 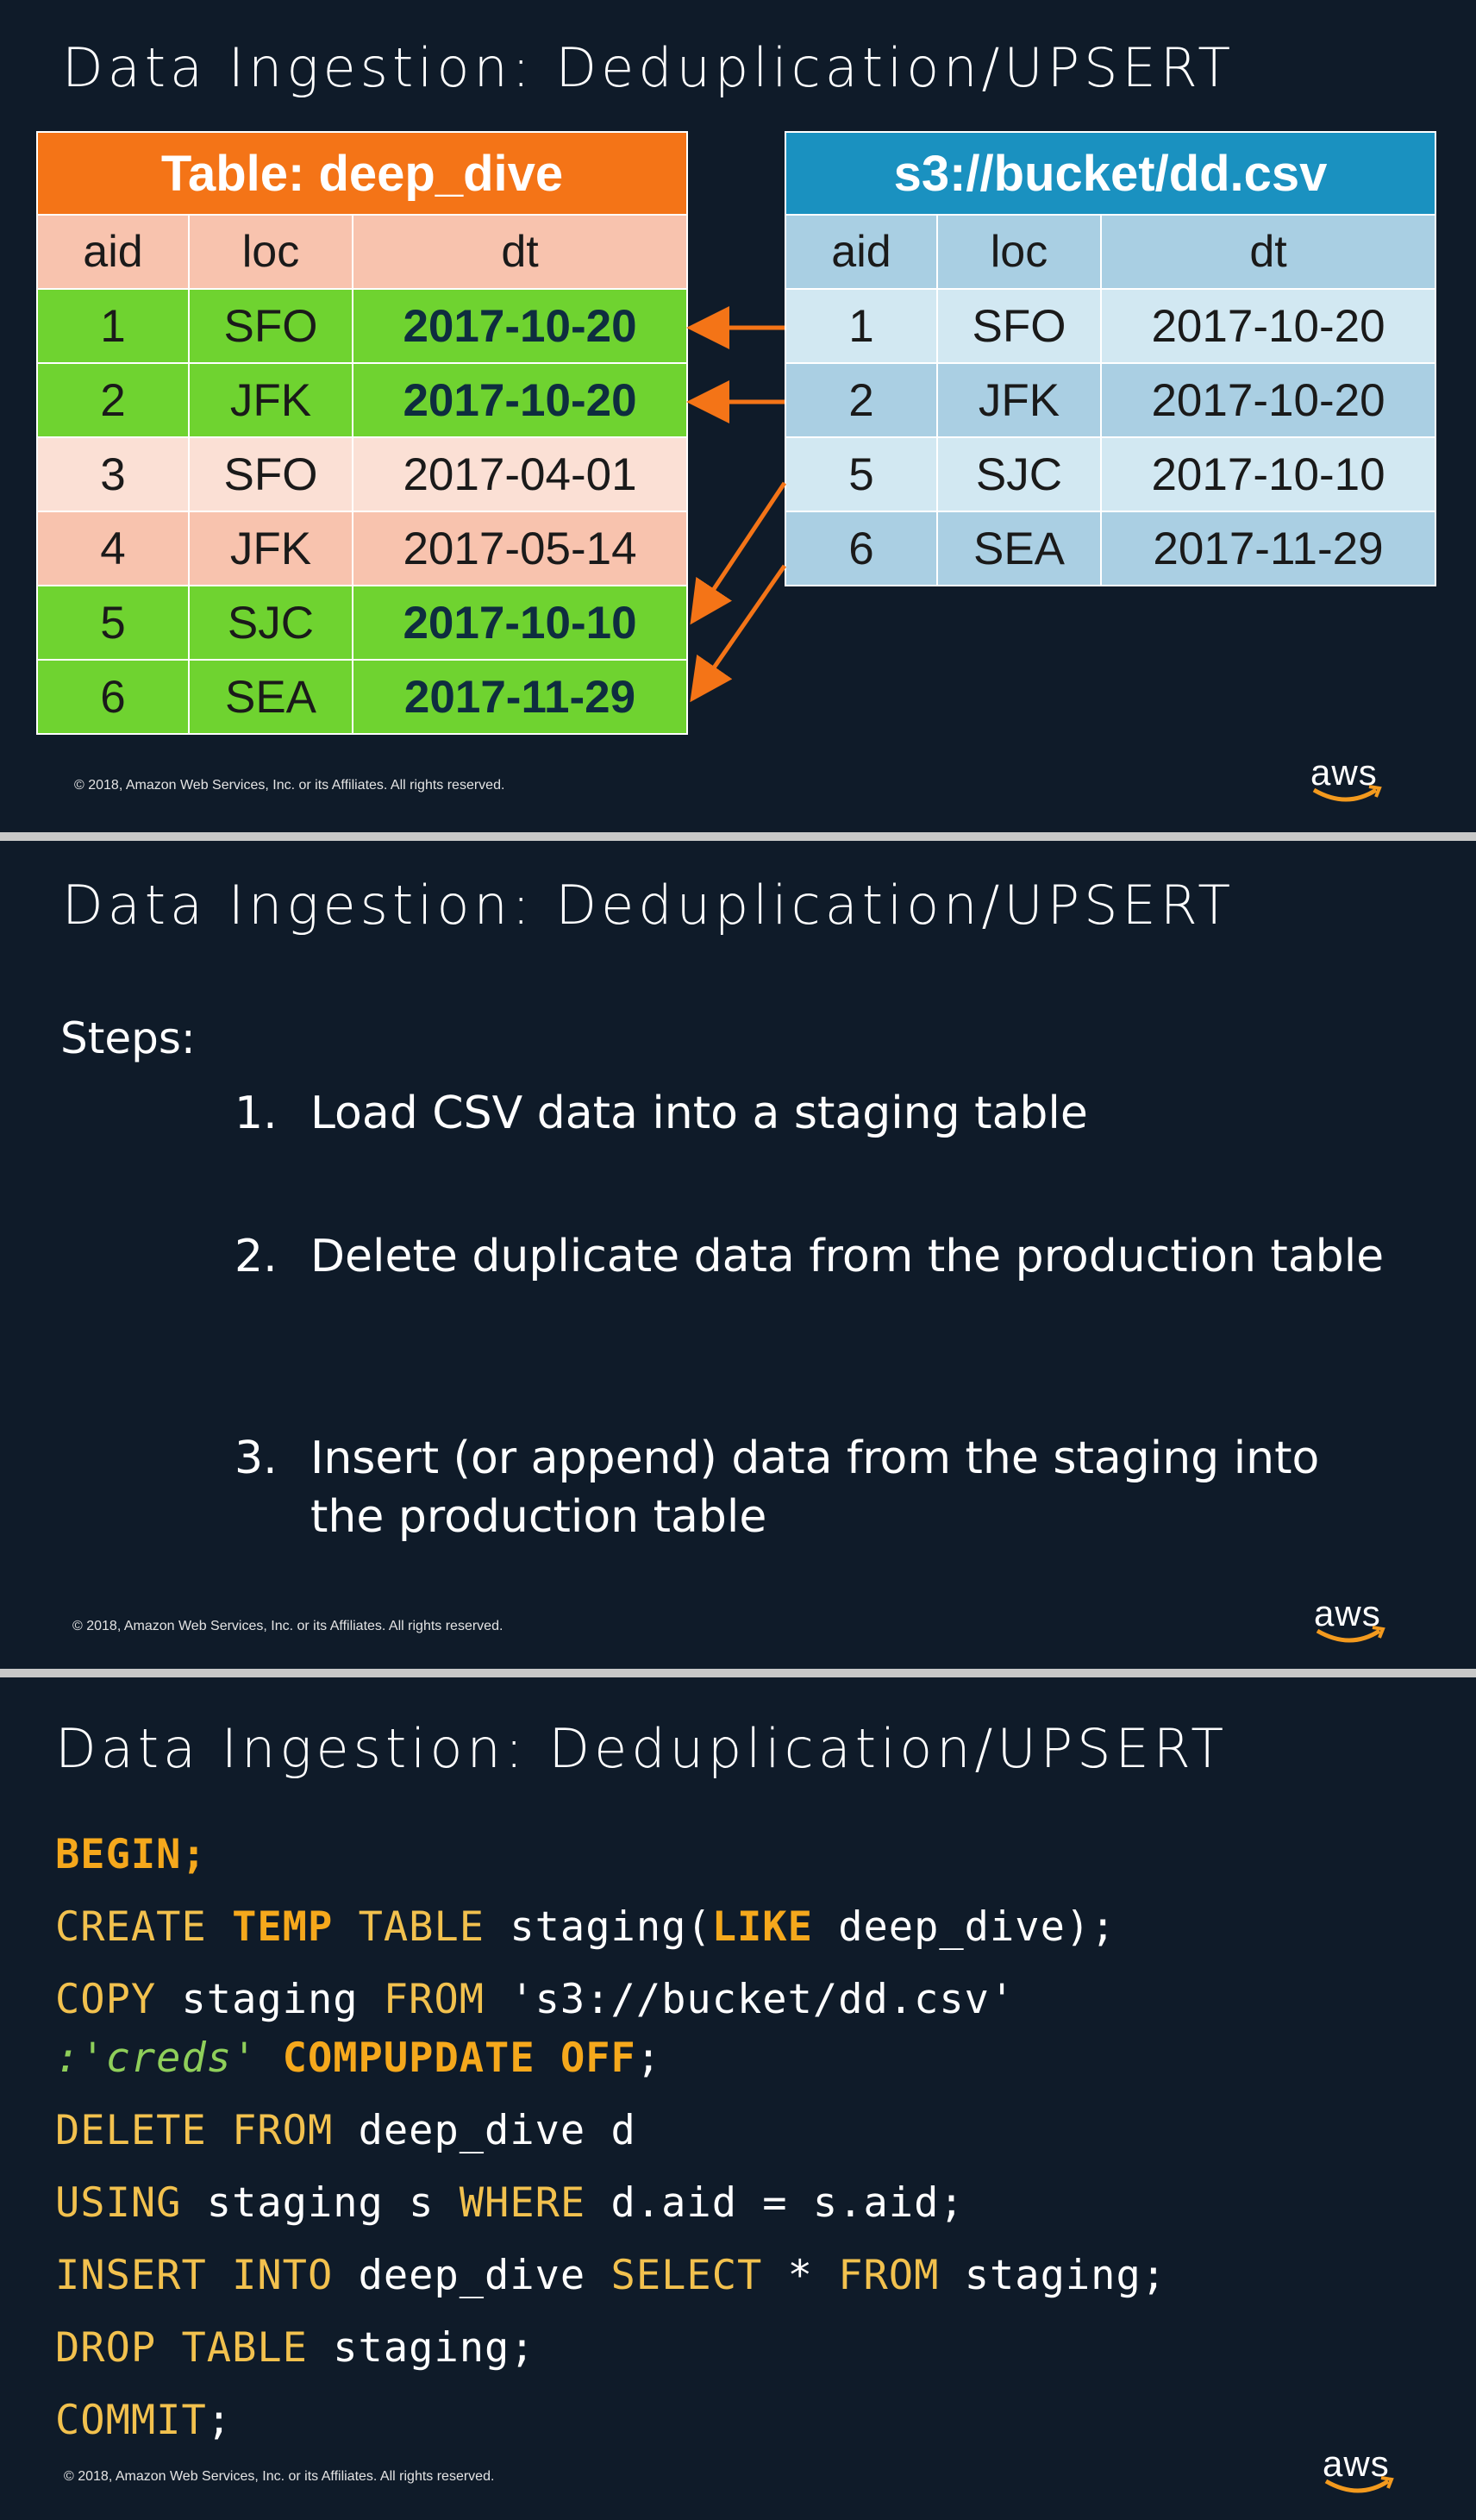 What do you see at coordinates (131, 1855) in the screenshot?
I see `code-line-1: BEGIN;` at bounding box center [131, 1855].